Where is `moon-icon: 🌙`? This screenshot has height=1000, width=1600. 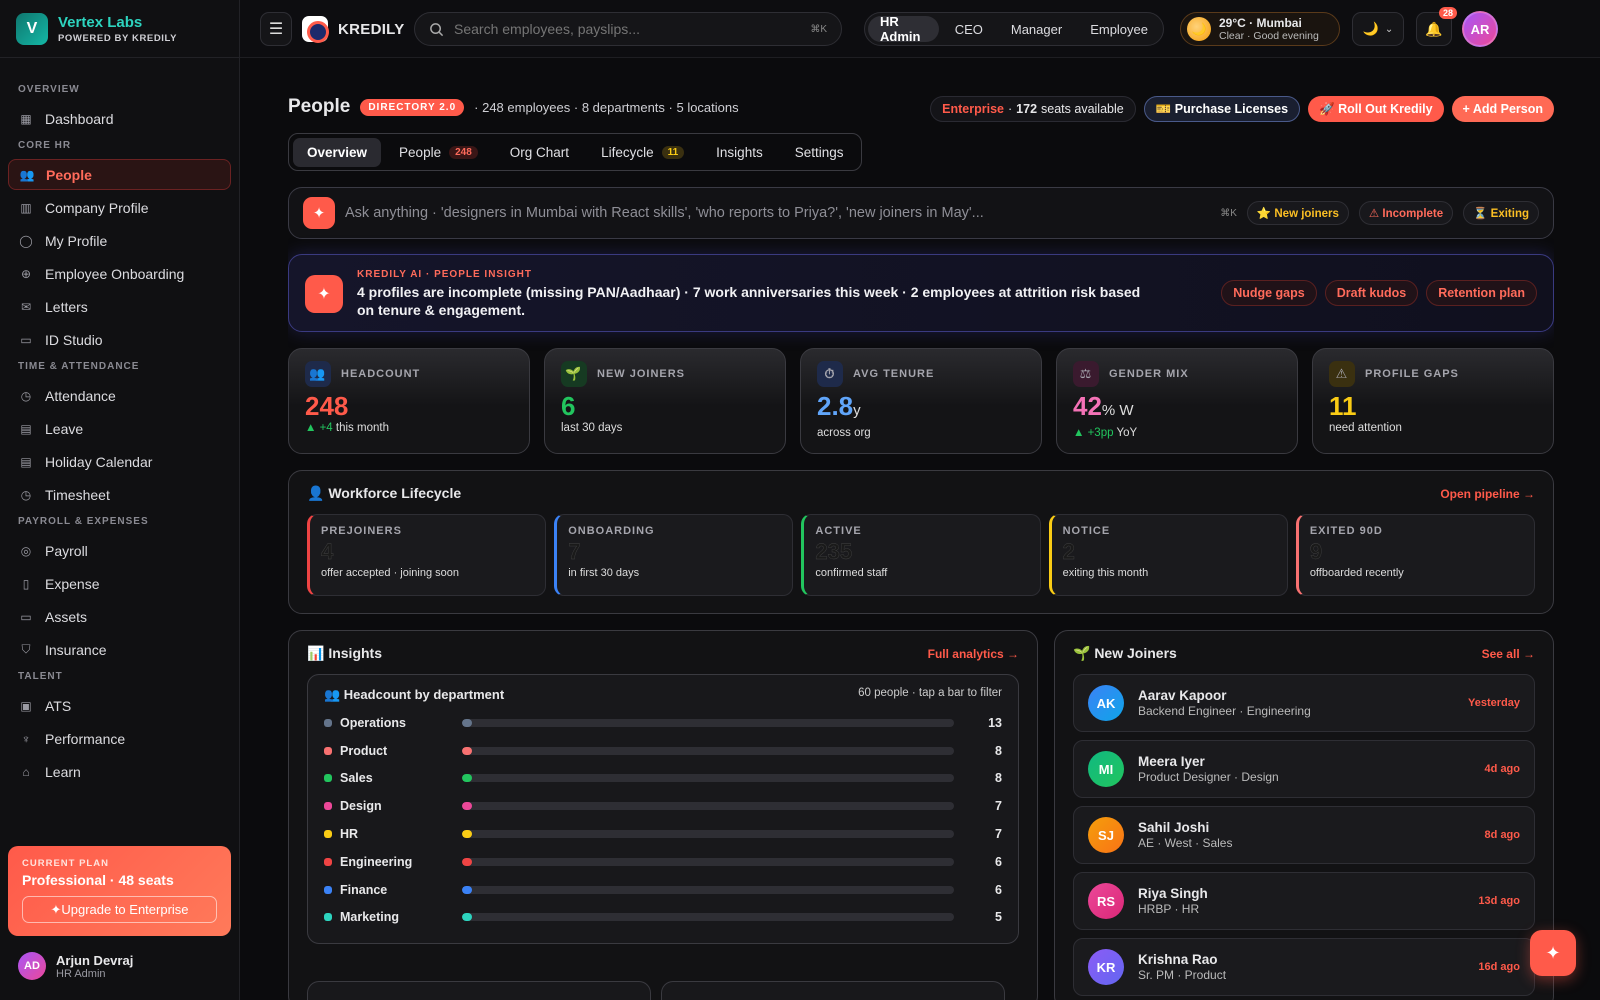
moon-icon: 🌙 is located at coordinates (1199, 29).